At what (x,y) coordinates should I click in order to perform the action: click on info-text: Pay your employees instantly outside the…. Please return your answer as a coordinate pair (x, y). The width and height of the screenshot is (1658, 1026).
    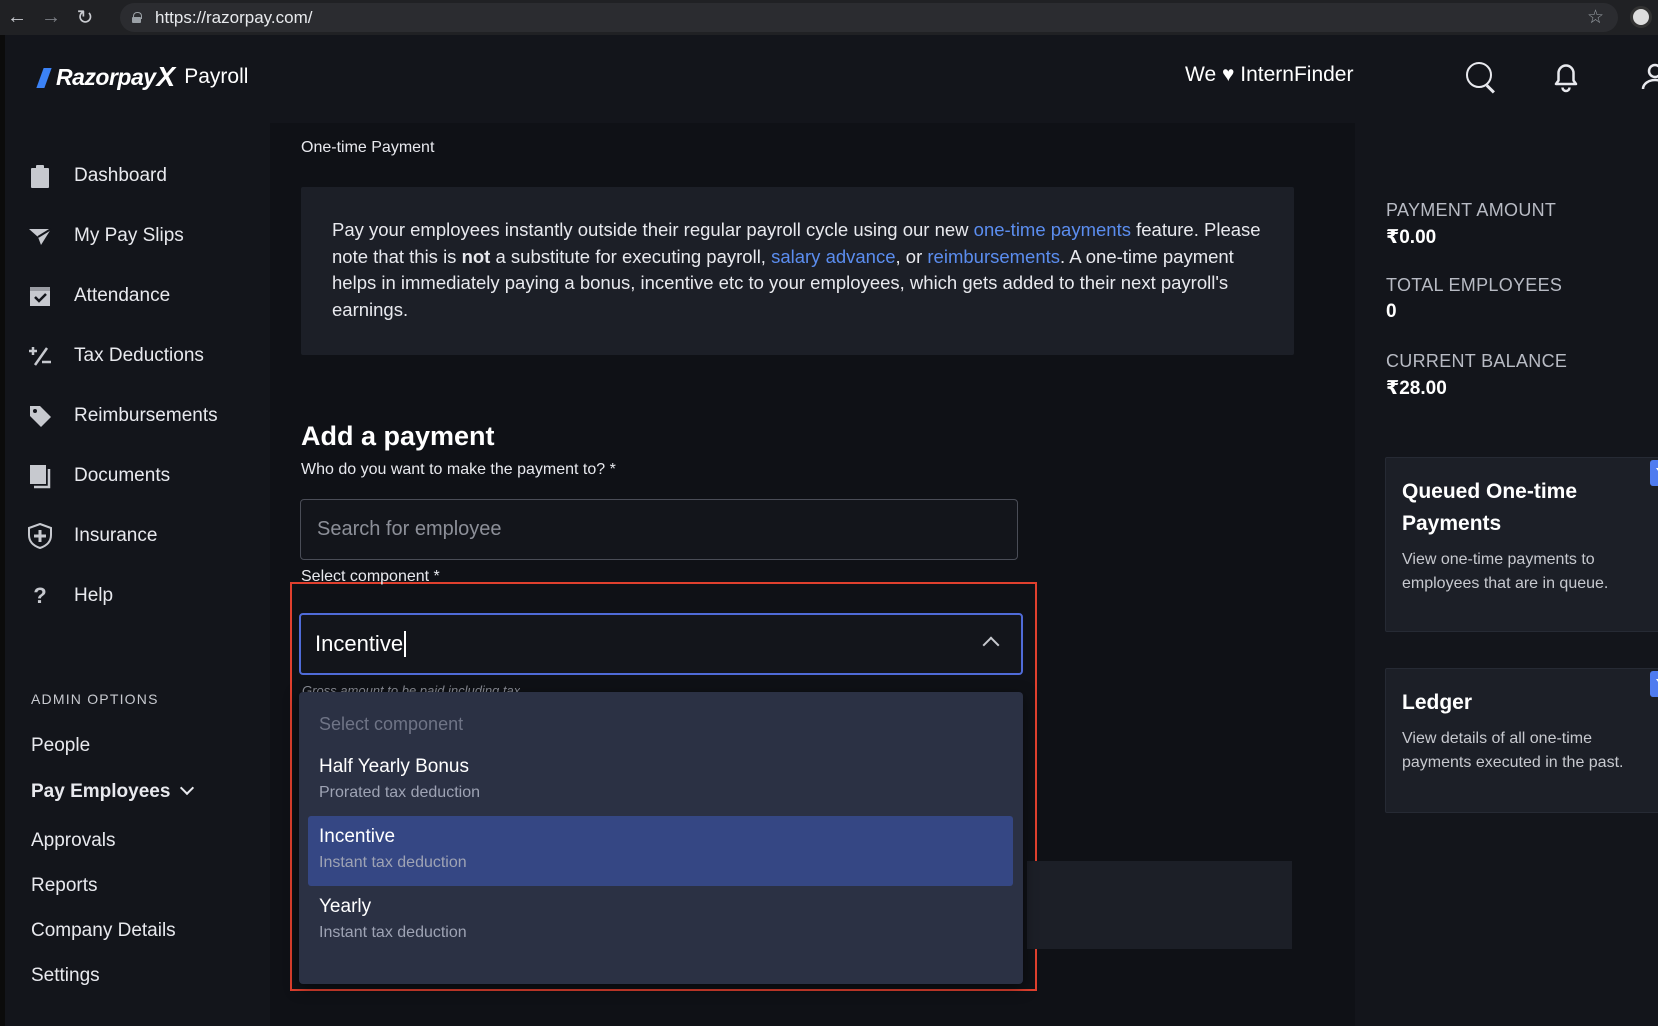
    Looking at the image, I should click on (653, 229).